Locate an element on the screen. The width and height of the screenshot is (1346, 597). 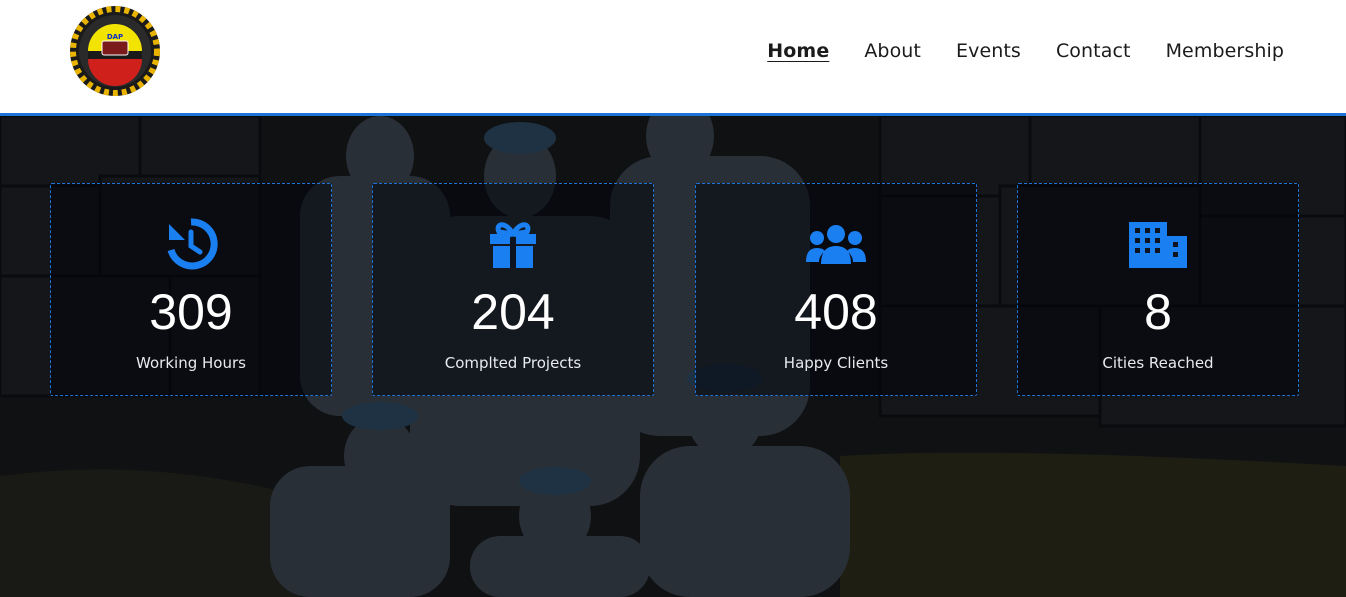
stat-value: 204 is located at coordinates (513, 312).